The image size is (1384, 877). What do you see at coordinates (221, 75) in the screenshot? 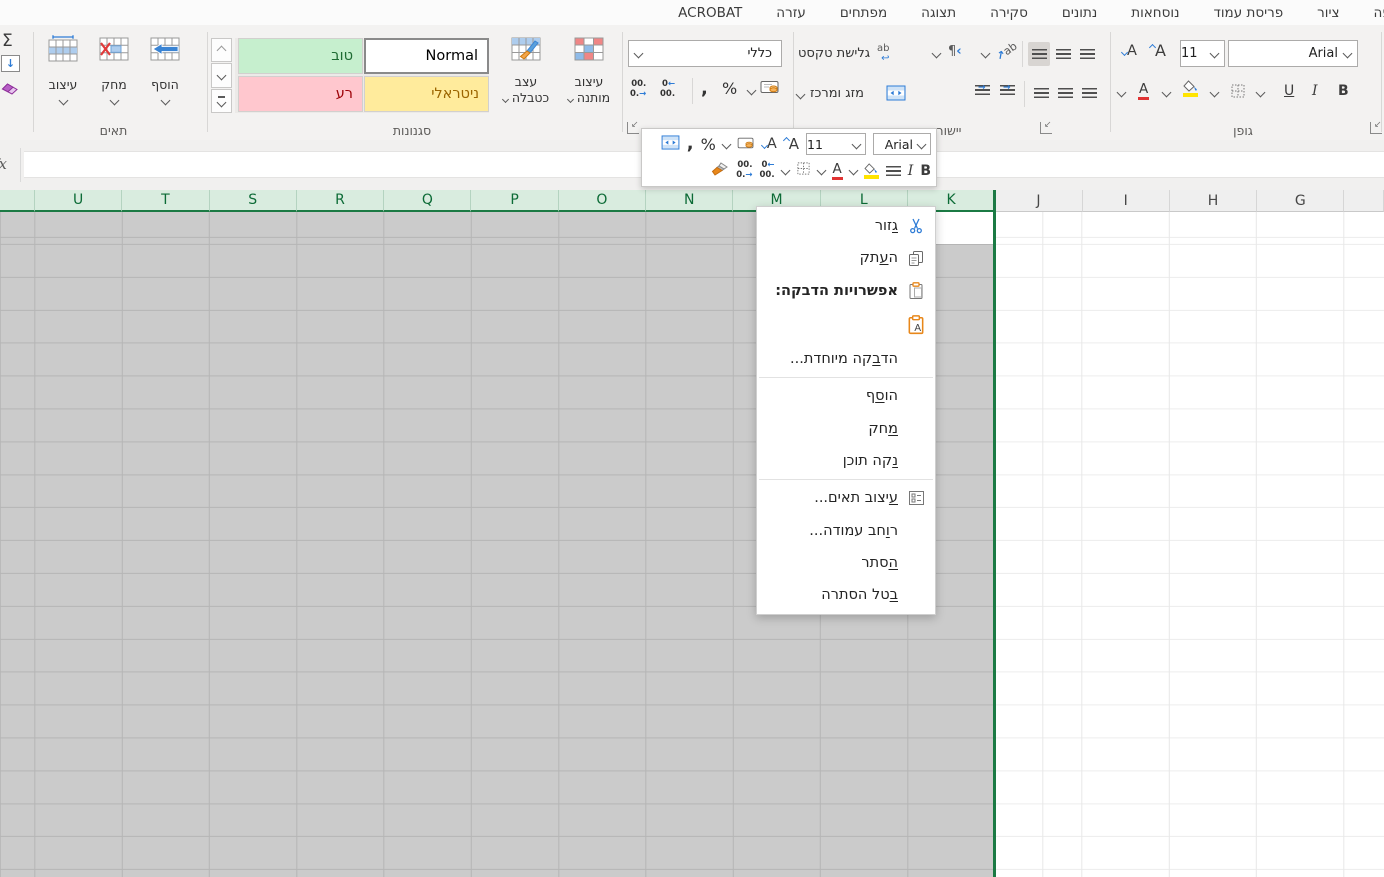
I see `gallery-scroll-down-button` at bounding box center [221, 75].